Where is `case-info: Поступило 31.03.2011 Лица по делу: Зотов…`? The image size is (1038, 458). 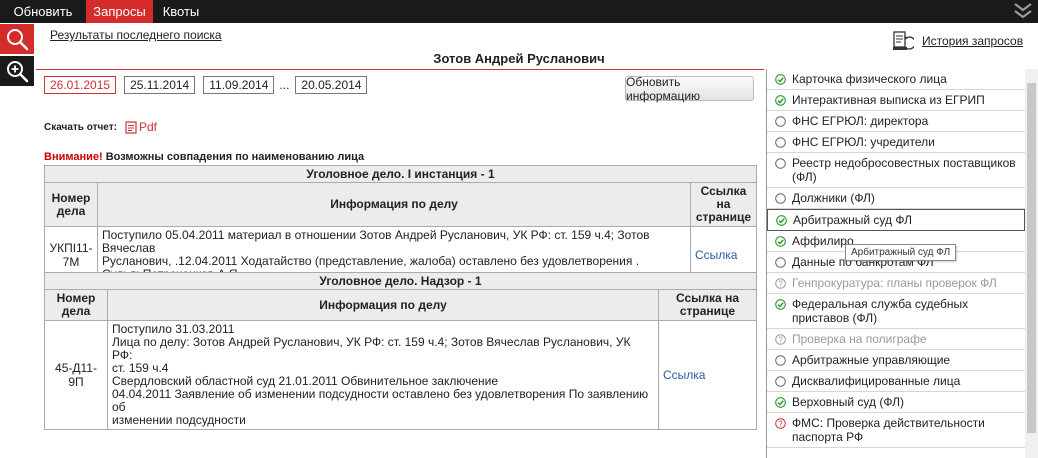
case-info: Поступило 31.03.2011 Лица по делу: Зотов… is located at coordinates (383, 375).